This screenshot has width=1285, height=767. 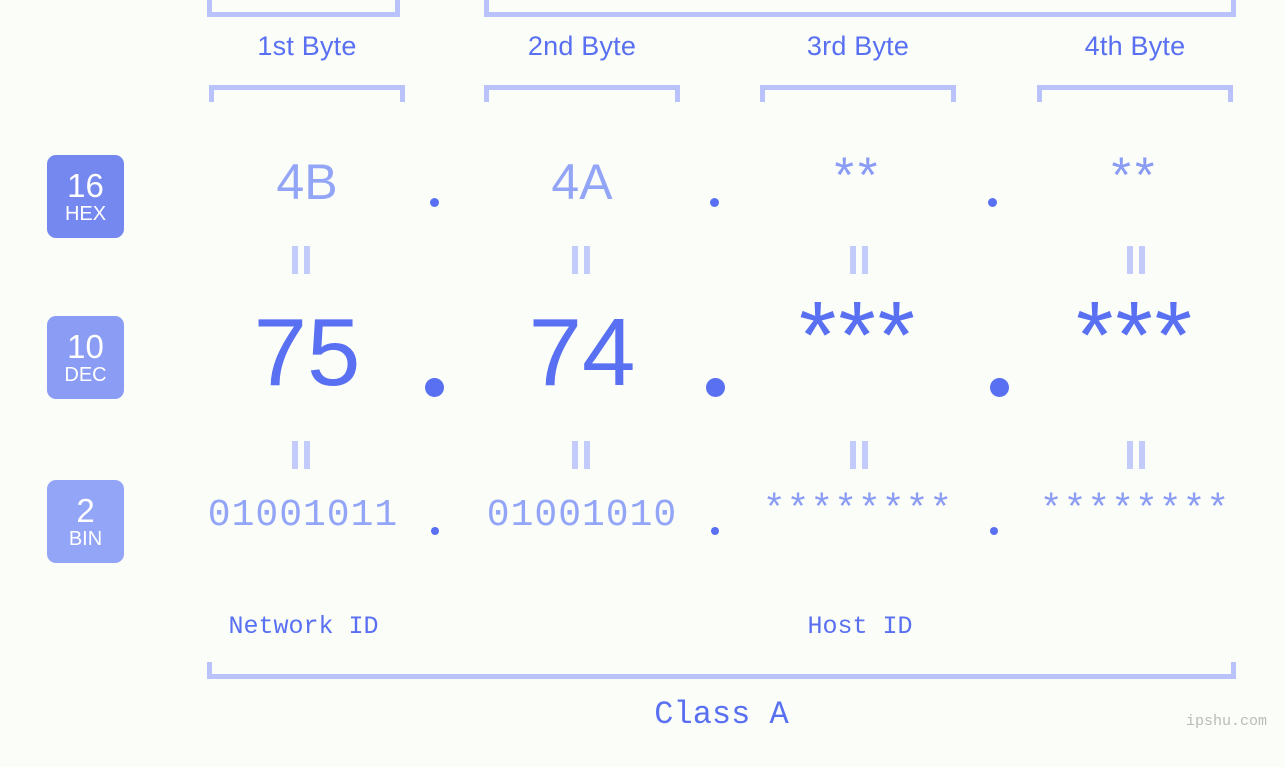 What do you see at coordinates (1135, 335) in the screenshot?
I see `dec-byte-4: ***` at bounding box center [1135, 335].